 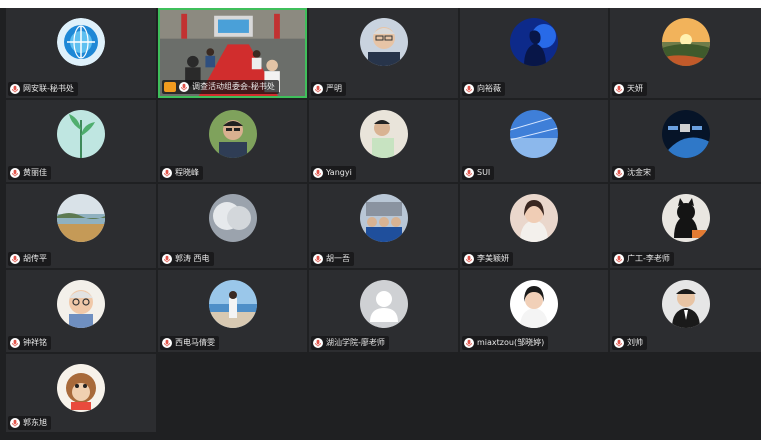 I want to click on cloud-grey-avatar, so click(x=232, y=218).